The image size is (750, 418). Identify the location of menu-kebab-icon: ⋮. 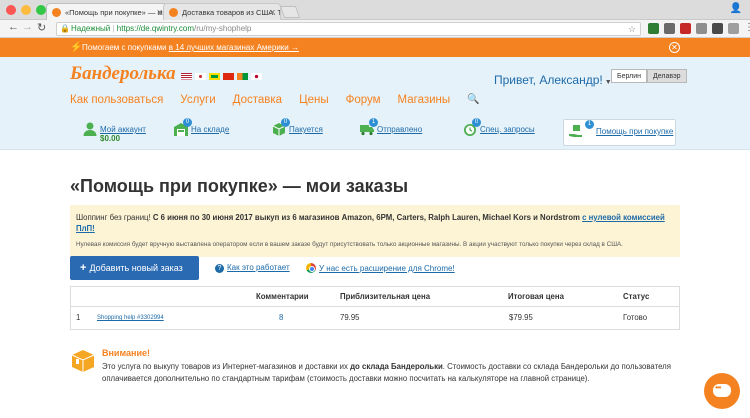
(747, 28).